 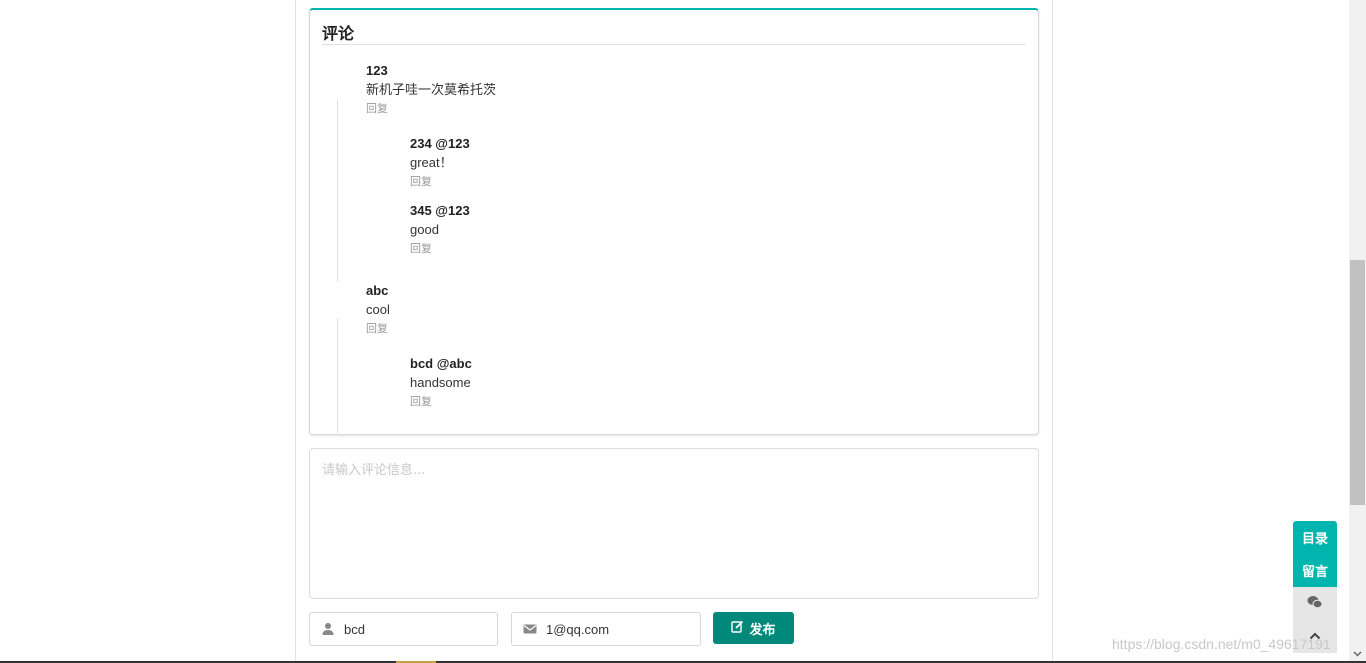 I want to click on comment-item: 123 新机子哇一次莫希托茨 回复, so click(x=431, y=90).